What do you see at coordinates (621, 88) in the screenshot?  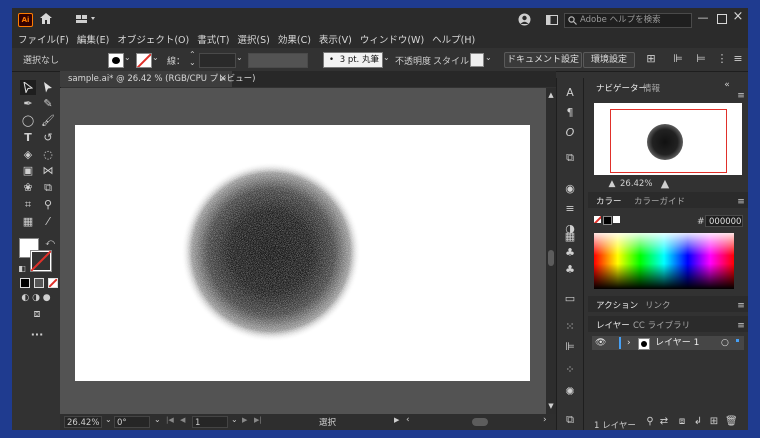 I see `navigator-tab: ナビゲーター` at bounding box center [621, 88].